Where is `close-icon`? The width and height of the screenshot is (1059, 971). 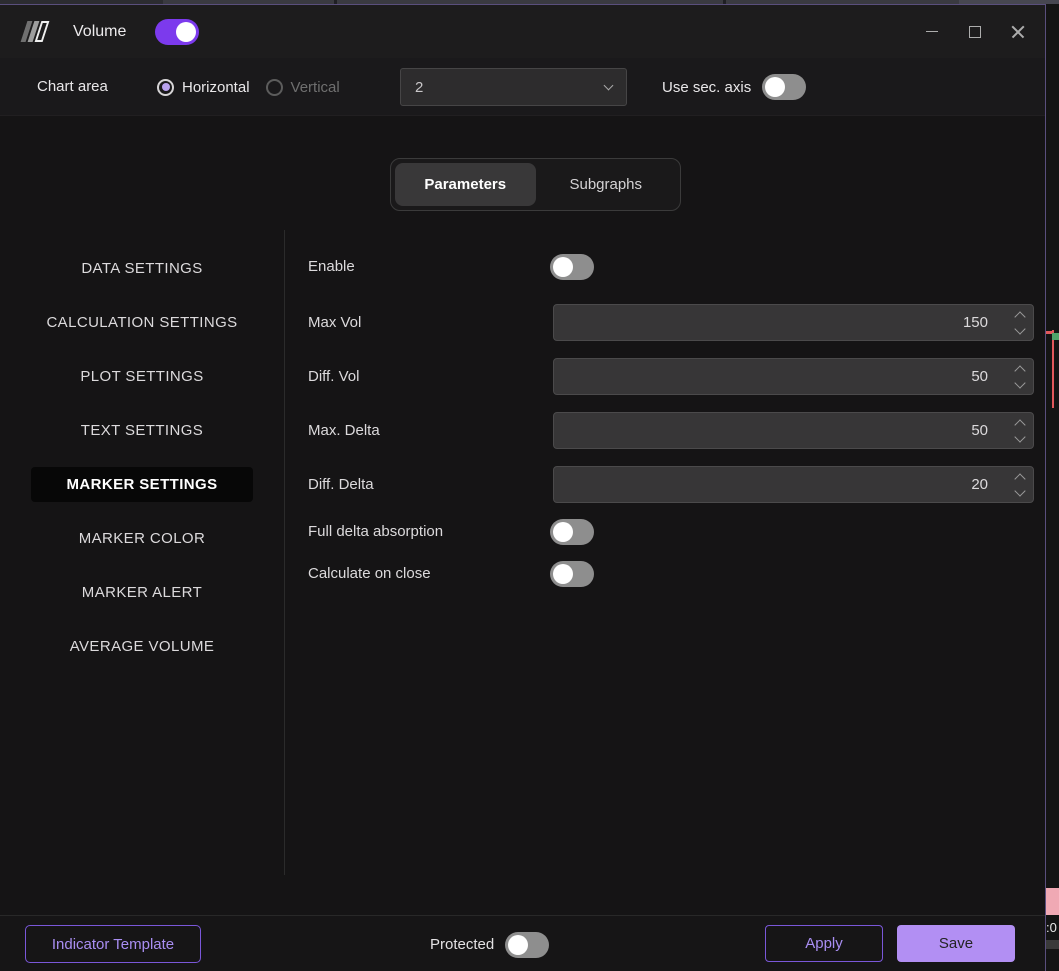 close-icon is located at coordinates (1018, 32).